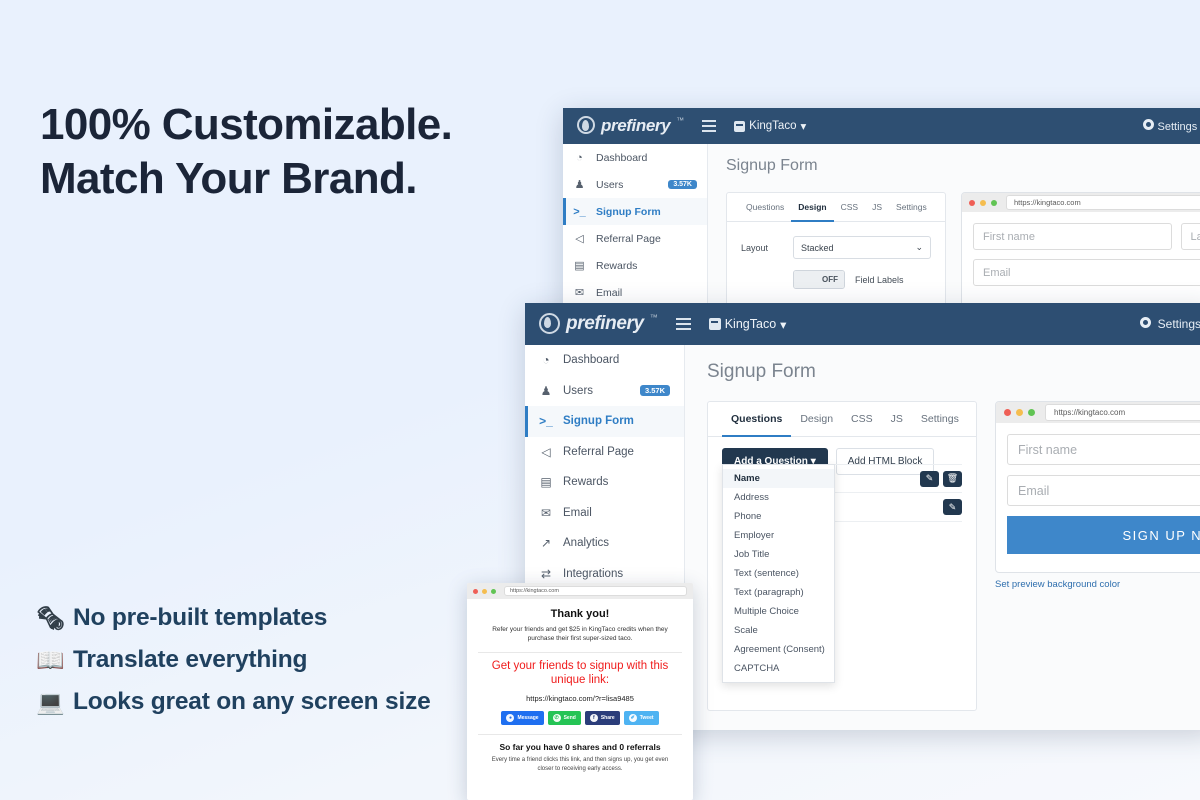 The height and width of the screenshot is (800, 1200). I want to click on share-button-send: ✆ Send, so click(564, 718).